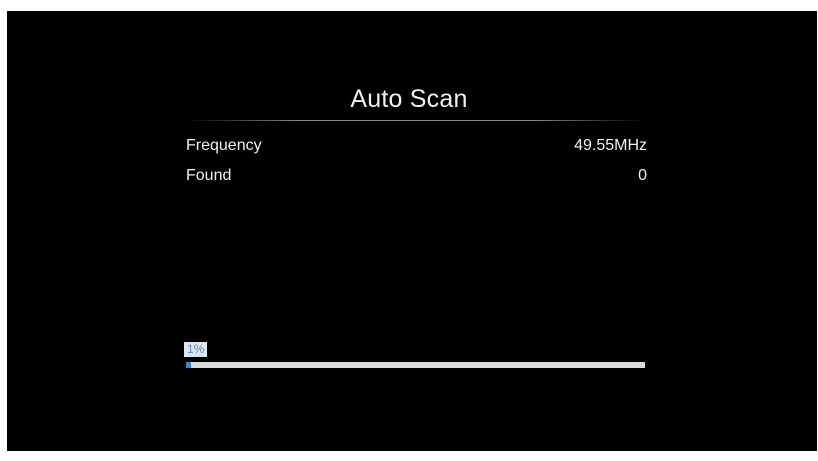 The image size is (818, 461). What do you see at coordinates (416, 120) in the screenshot?
I see `title-divider` at bounding box center [416, 120].